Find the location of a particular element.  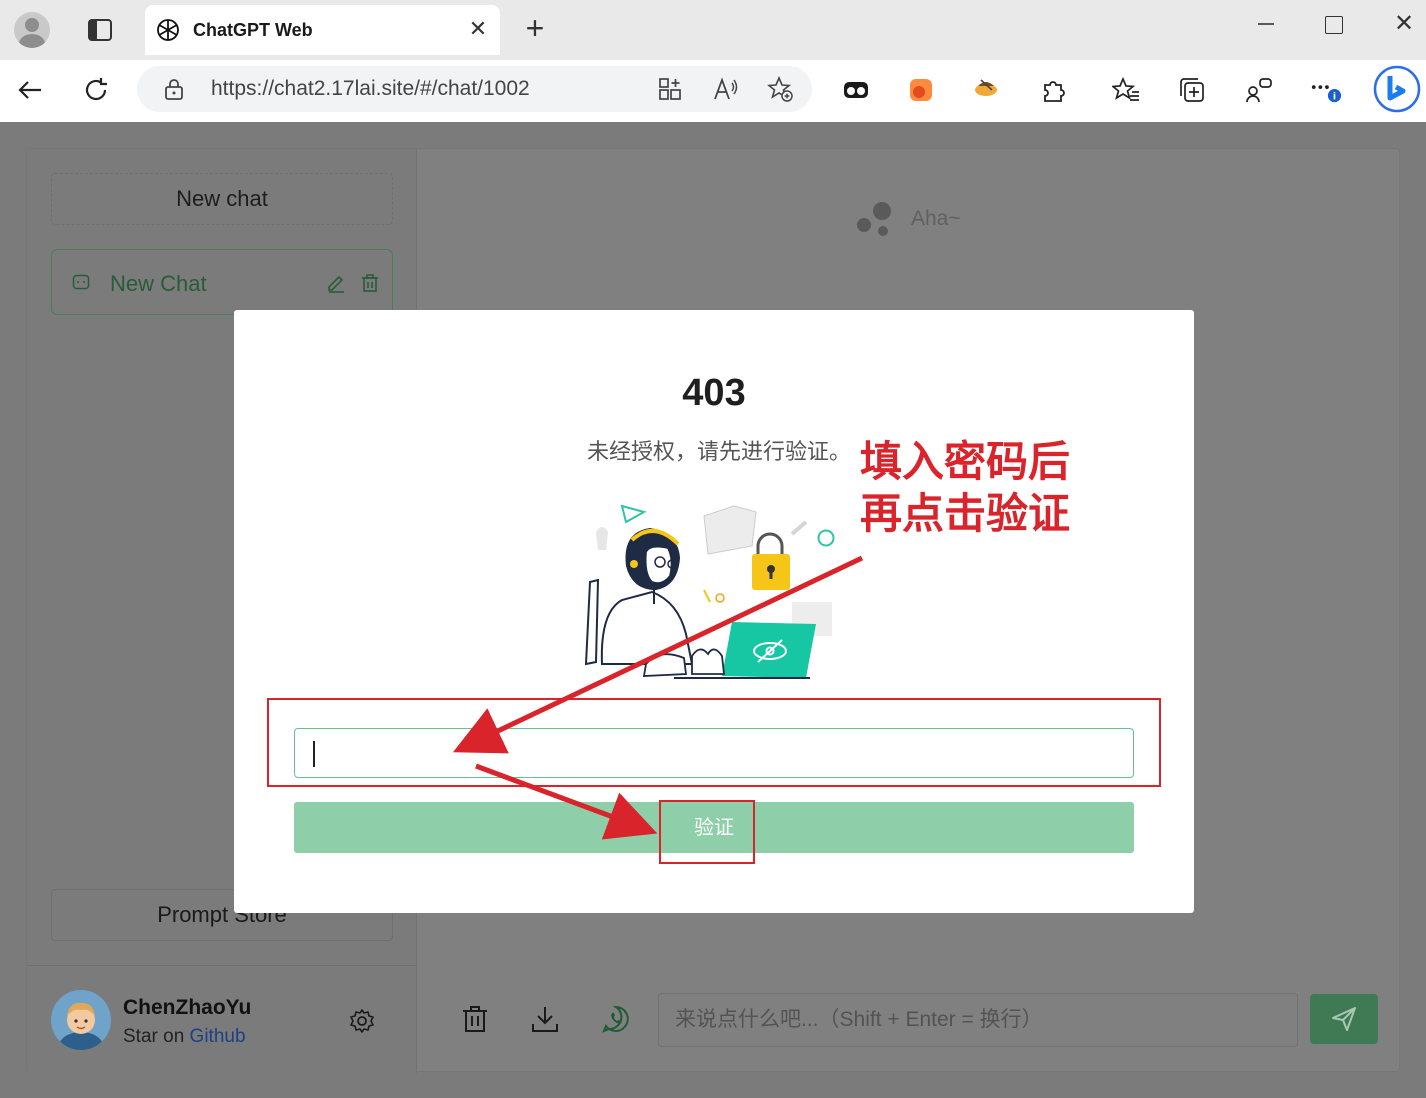

address-bar: https://chat2.17lai.site/#/chat/1002 is located at coordinates (474, 89).